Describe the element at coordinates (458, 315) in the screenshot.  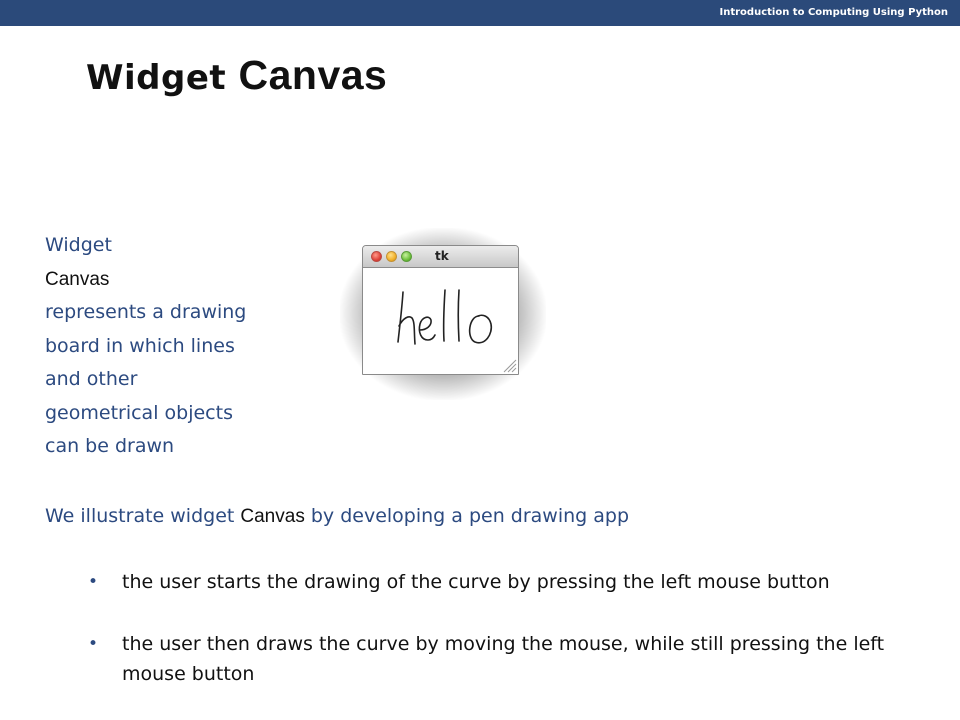
I see `handwriting-l2` at that location.